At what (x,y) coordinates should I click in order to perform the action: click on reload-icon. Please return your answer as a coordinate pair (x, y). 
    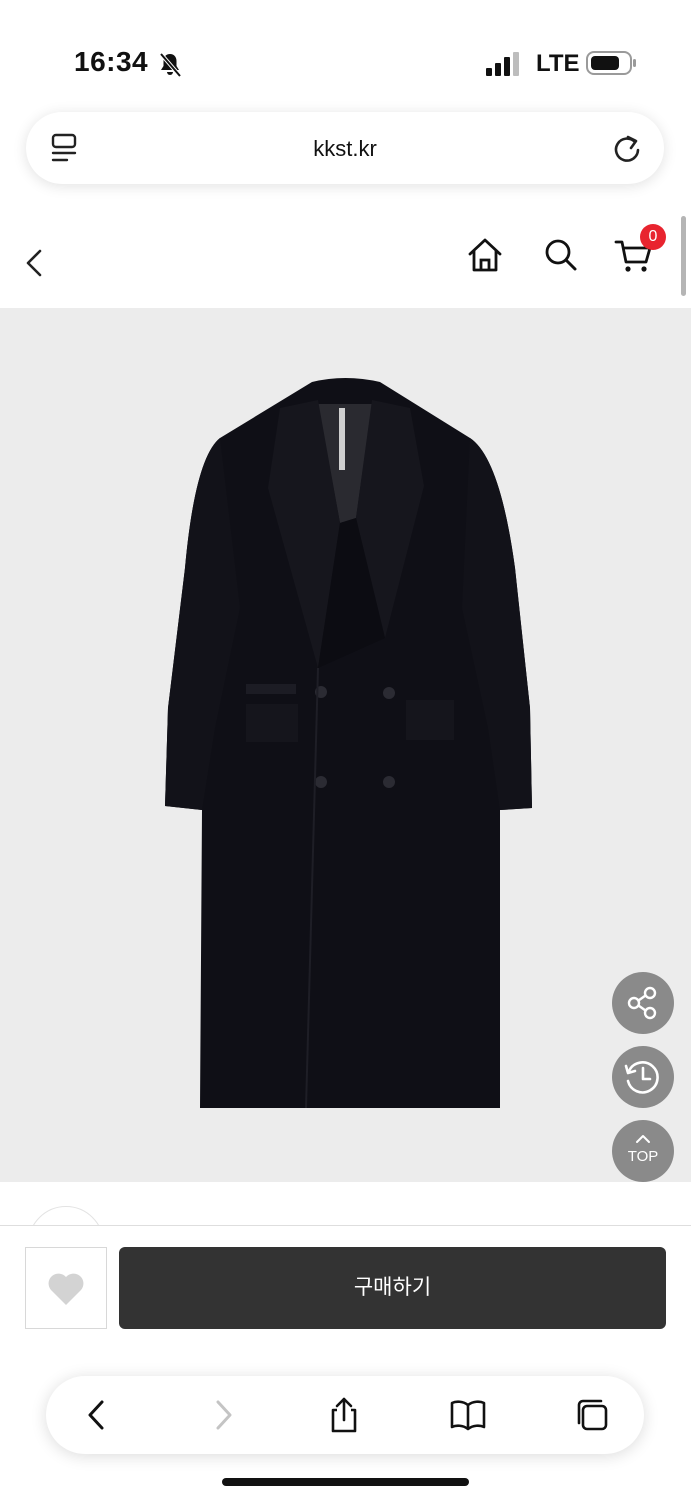
    Looking at the image, I should click on (627, 148).